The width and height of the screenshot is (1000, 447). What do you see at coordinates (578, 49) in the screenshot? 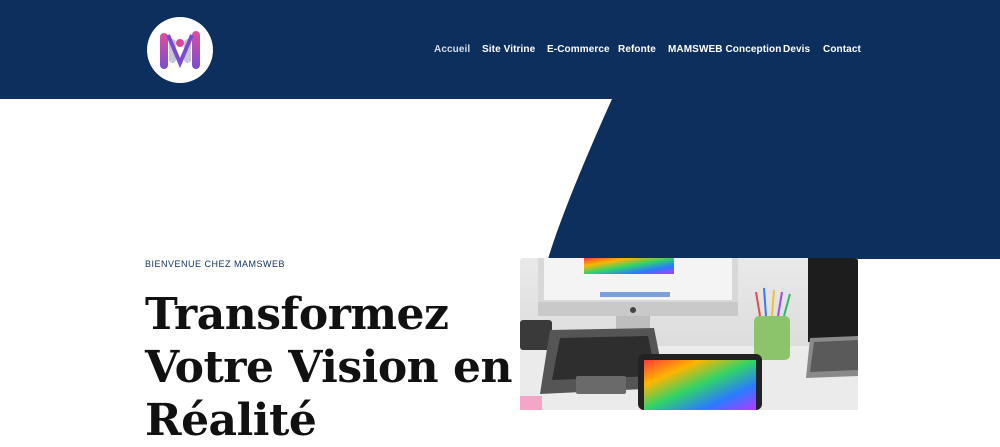
I see `nav-item-e-commerce: E-Commerce` at bounding box center [578, 49].